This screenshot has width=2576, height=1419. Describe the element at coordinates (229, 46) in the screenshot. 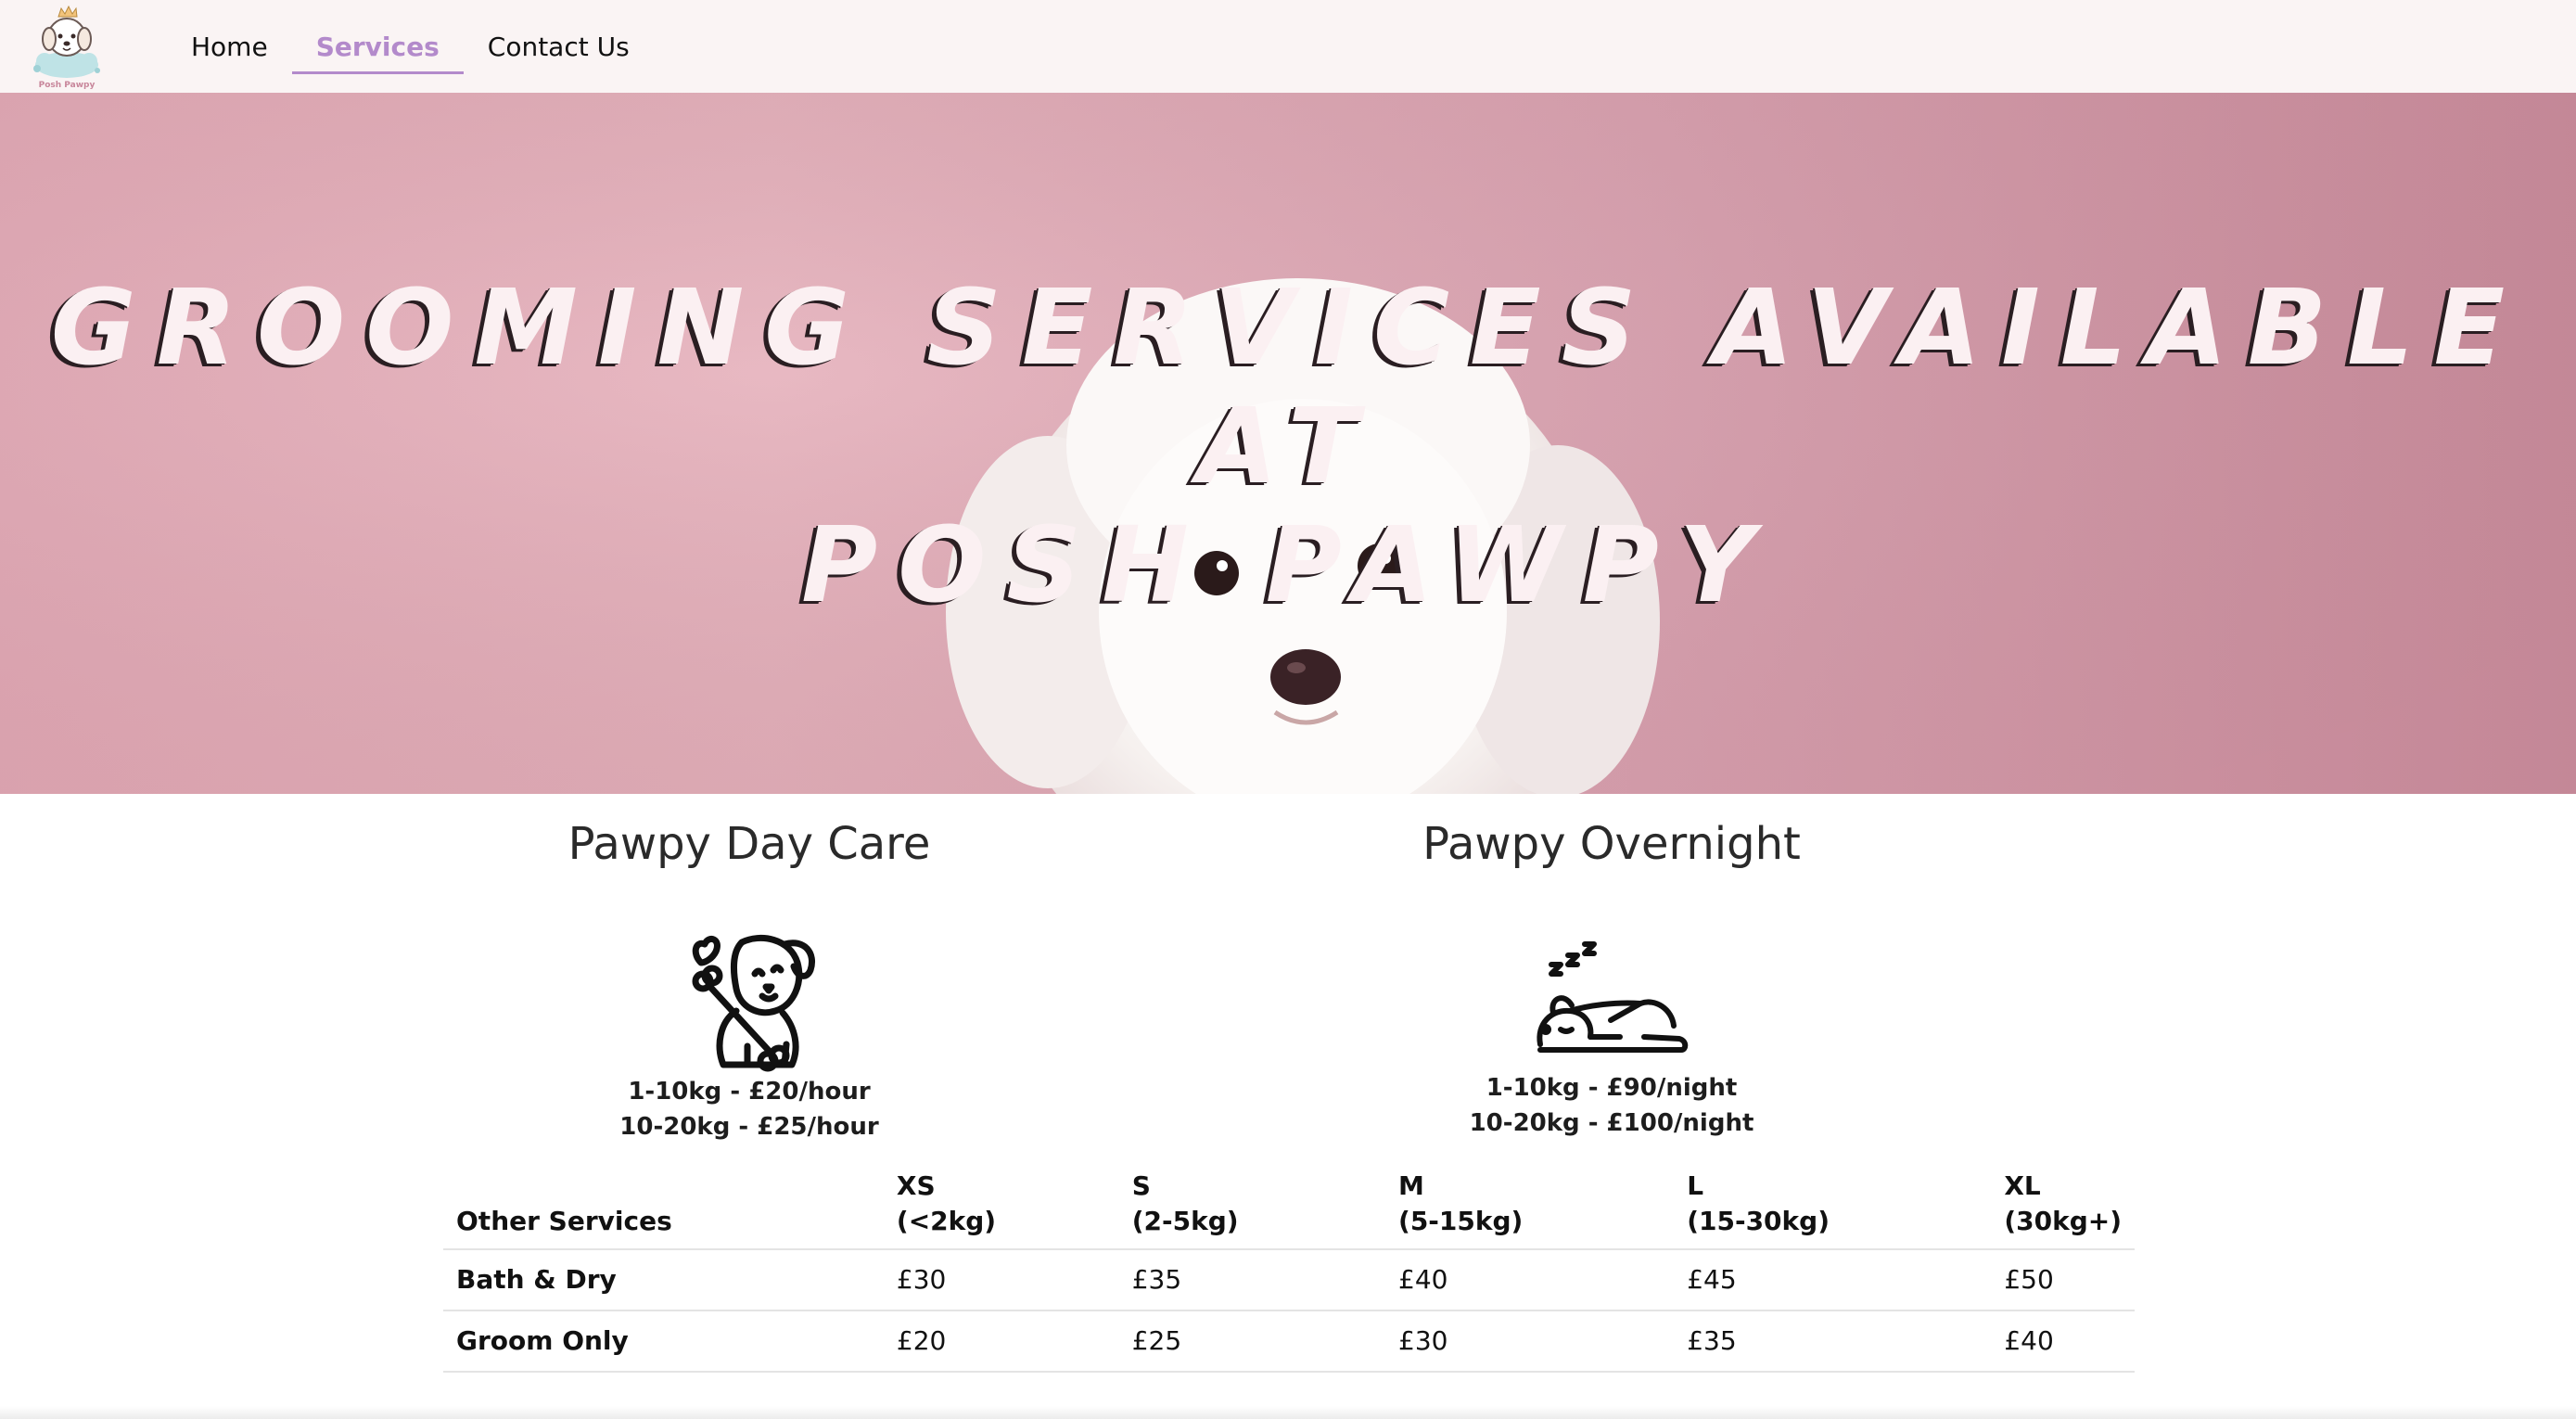

I see `nav-home-link: Home` at that location.